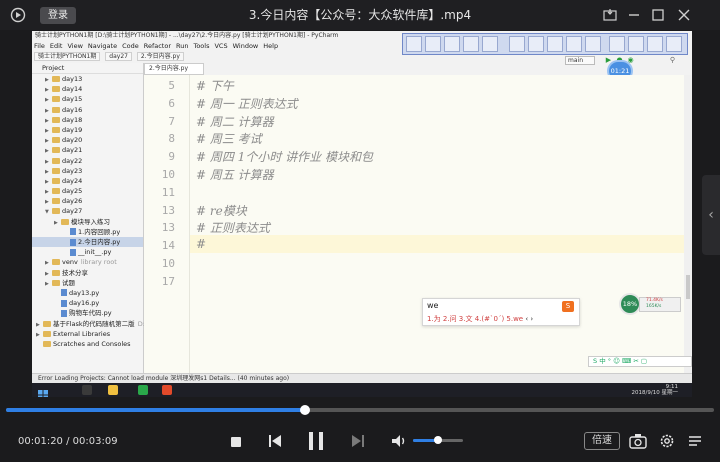  What do you see at coordinates (67, 56) in the screenshot?
I see `breadcrumb-item: 骑士计划PYTHON1期` at bounding box center [67, 56].